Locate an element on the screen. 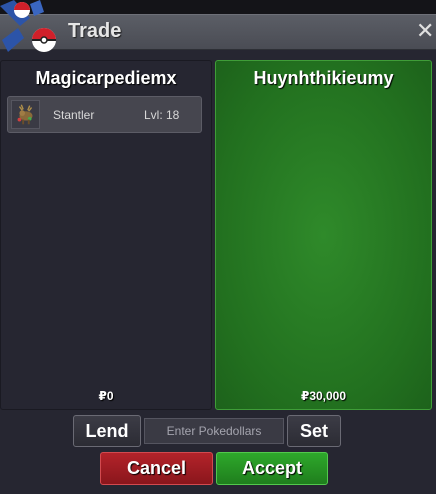 The height and width of the screenshot is (494, 436). pokemon-level: Lvl: 18 is located at coordinates (162, 115).